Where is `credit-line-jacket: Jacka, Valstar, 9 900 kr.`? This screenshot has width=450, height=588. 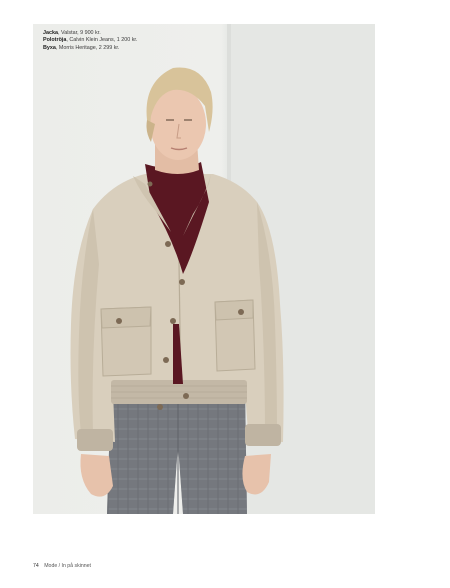
credit-line-jacket: Jacka, Valstar, 9 900 kr. is located at coordinates (72, 33).